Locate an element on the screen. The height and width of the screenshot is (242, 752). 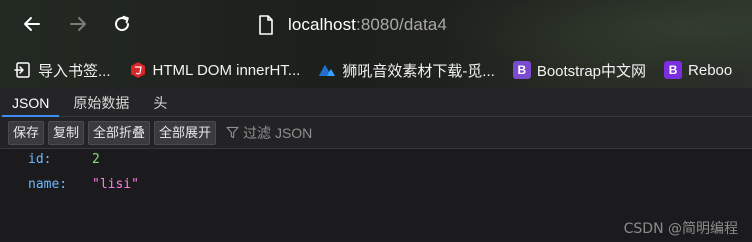
url-path: :8080/data4 is located at coordinates (401, 24).